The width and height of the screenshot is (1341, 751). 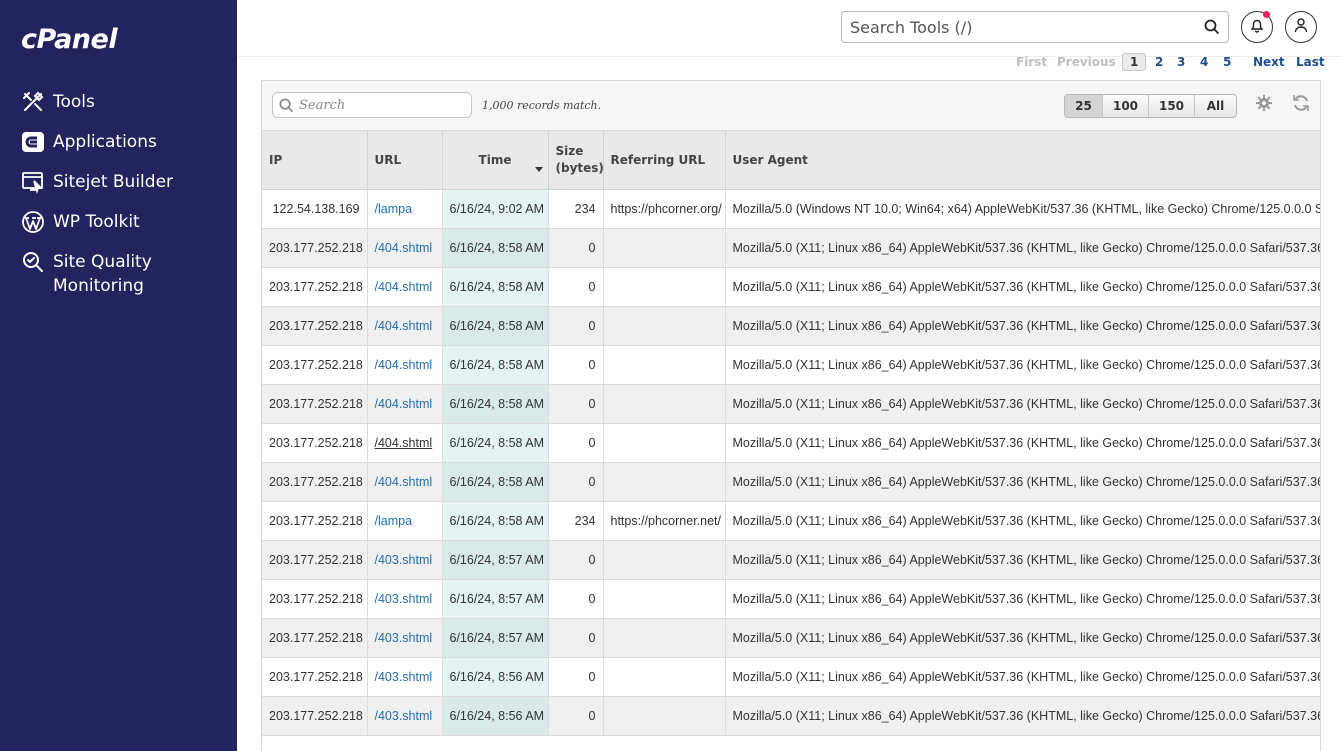 I want to click on sidebar-item-label: Tools, so click(x=74, y=102).